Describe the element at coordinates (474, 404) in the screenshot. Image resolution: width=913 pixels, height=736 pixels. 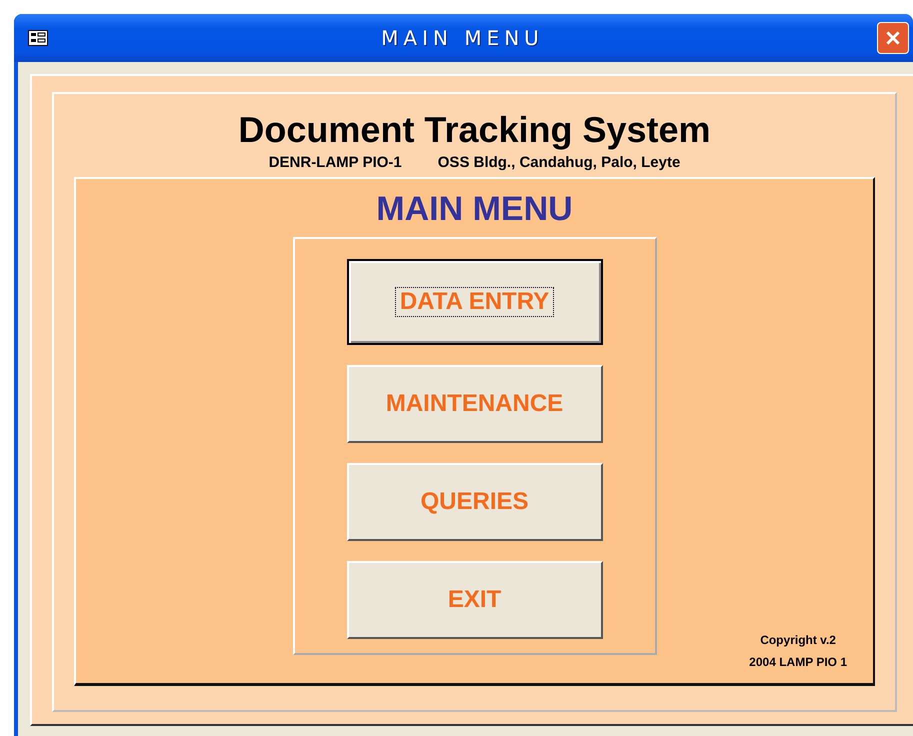
I see `menu-button: MAINTENANCE` at that location.